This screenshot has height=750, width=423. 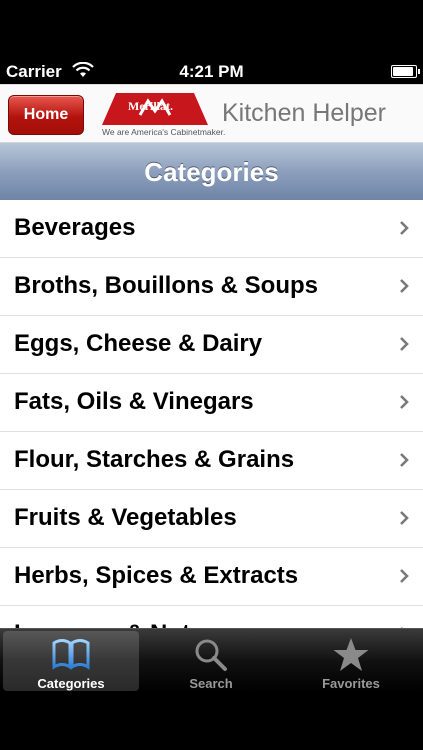 I want to click on list-item-label: Fats, Oils & Vinegars, so click(x=134, y=401).